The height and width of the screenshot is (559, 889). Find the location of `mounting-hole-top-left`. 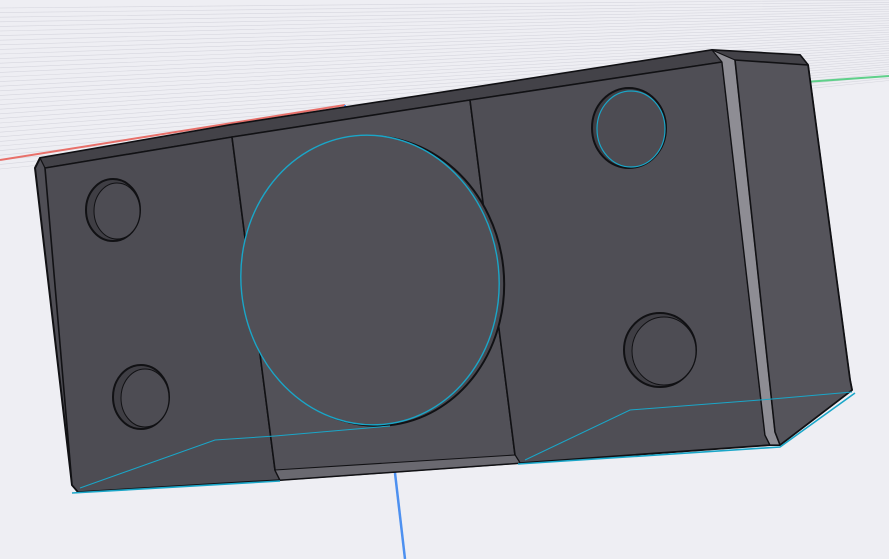

mounting-hole-top-left is located at coordinates (113, 210).